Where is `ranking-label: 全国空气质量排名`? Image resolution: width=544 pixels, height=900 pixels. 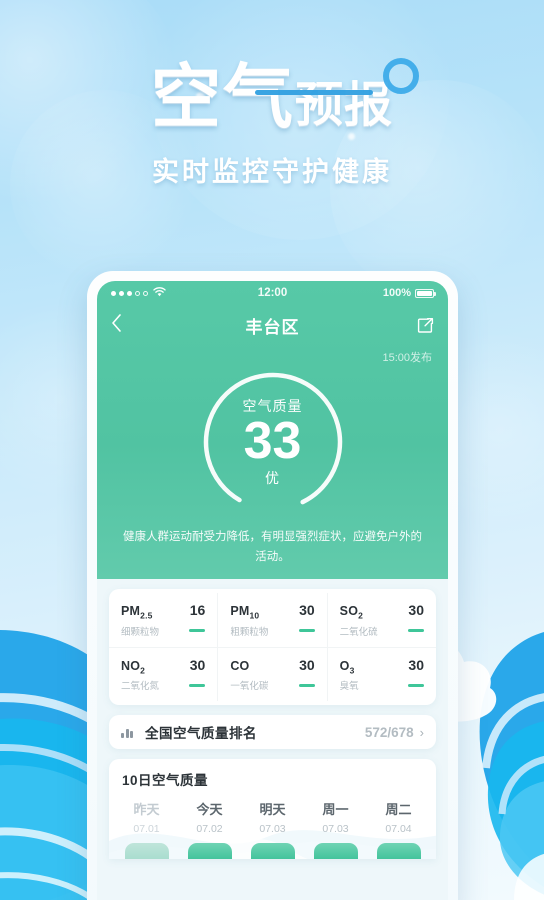 ranking-label: 全国空气质量排名 is located at coordinates (201, 734).